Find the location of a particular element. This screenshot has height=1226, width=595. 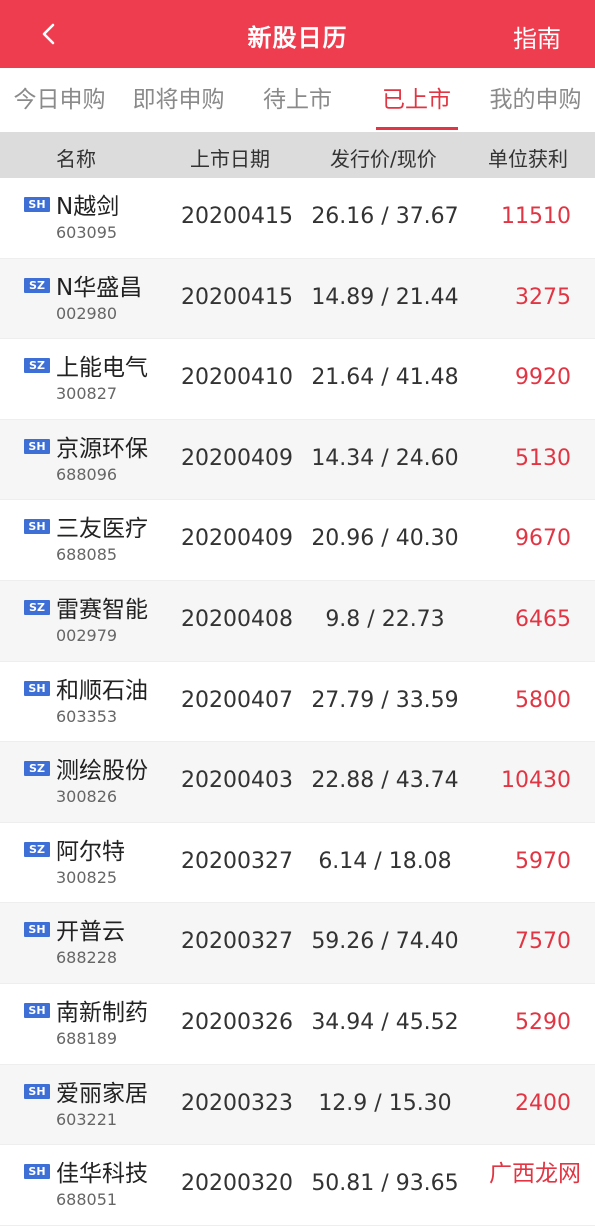

app-header: 新股日历 指南 is located at coordinates (297, 34).